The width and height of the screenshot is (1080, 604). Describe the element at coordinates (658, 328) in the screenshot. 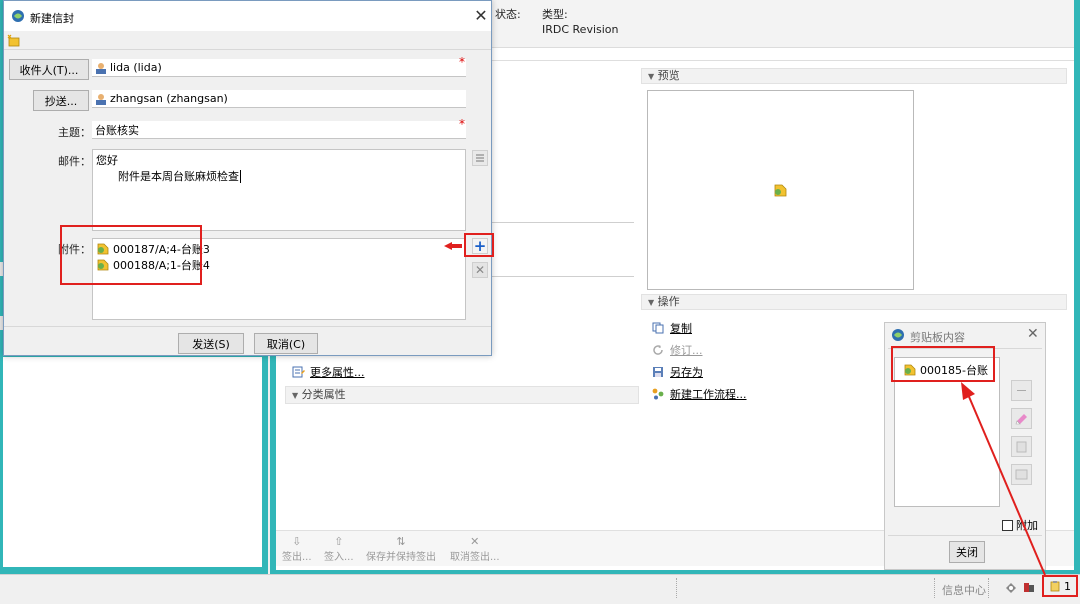

I see `copy-icon` at that location.